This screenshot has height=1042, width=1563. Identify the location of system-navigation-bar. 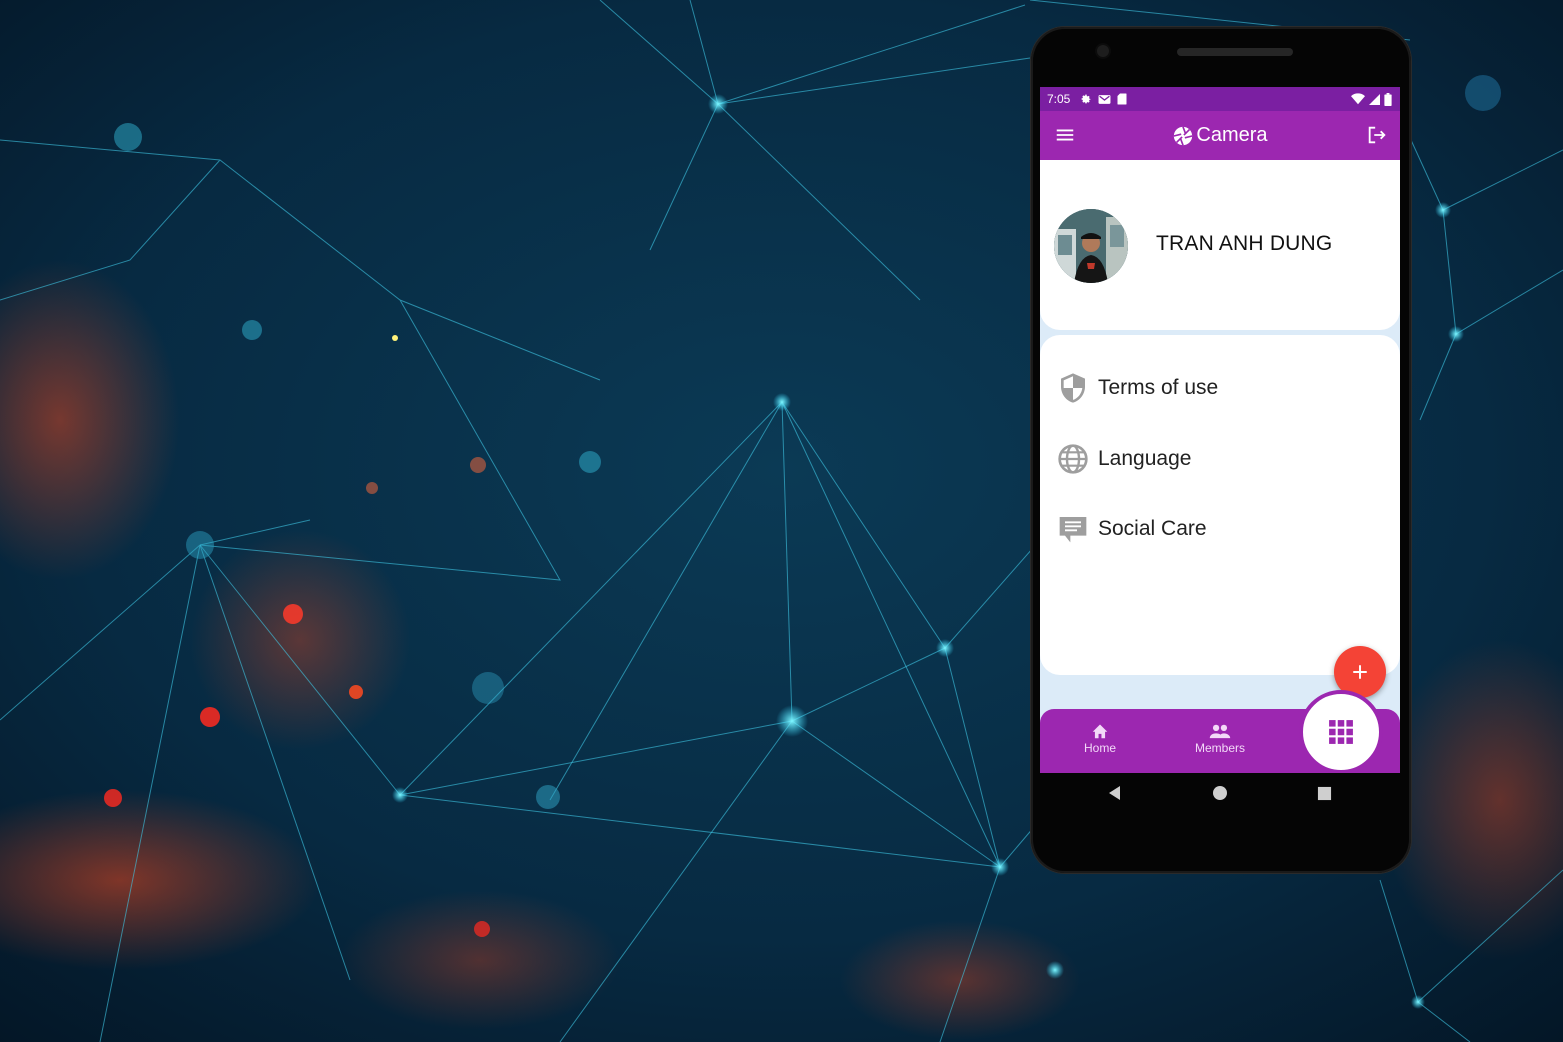
(1221, 793).